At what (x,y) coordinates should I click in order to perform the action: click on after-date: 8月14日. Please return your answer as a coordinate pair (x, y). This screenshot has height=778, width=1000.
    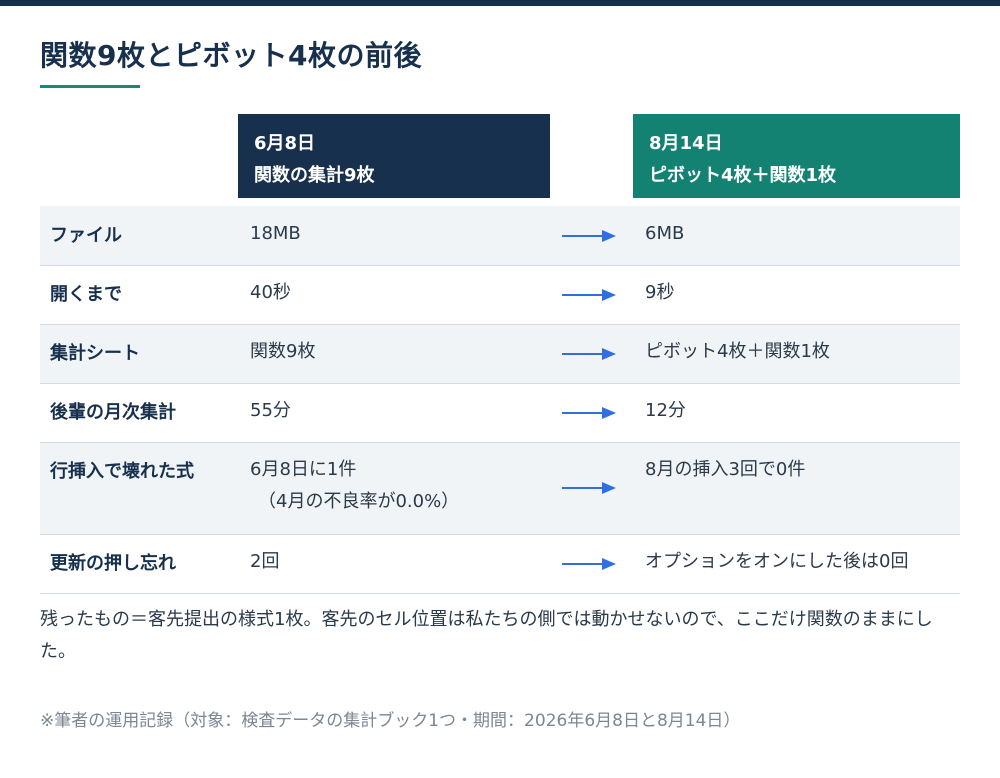
    Looking at the image, I should click on (686, 143).